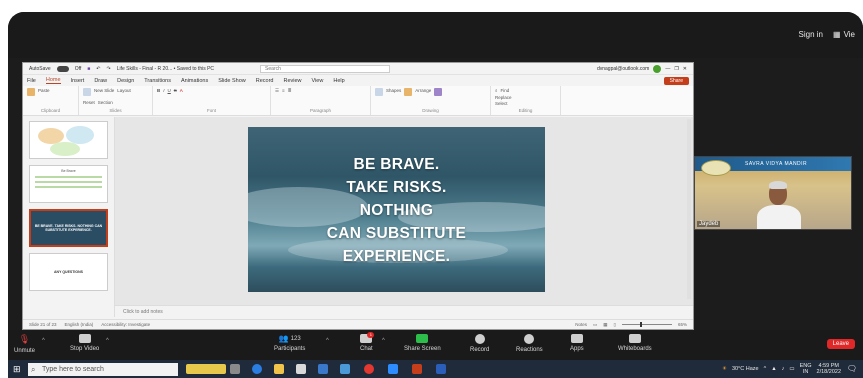  Describe the element at coordinates (783, 369) in the screenshot. I see `volume-icon: ♪` at that location.